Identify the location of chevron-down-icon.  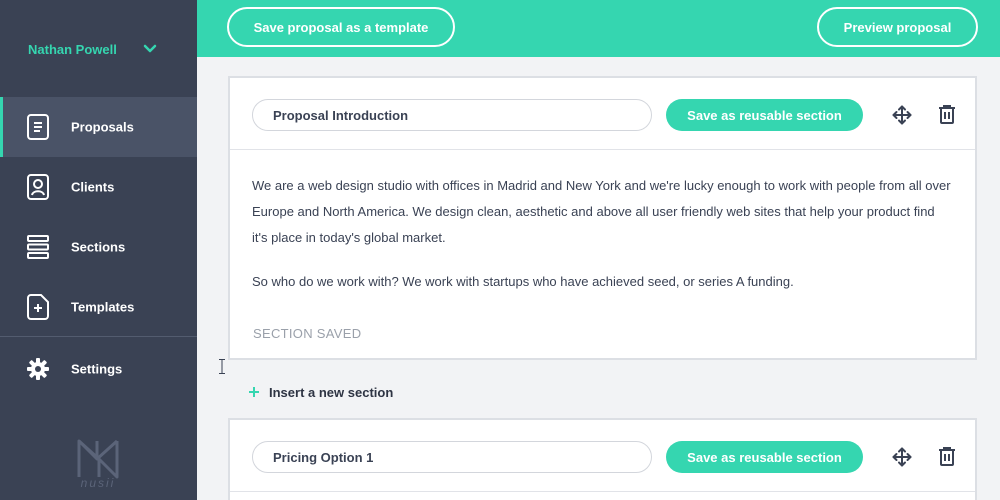
(150, 49).